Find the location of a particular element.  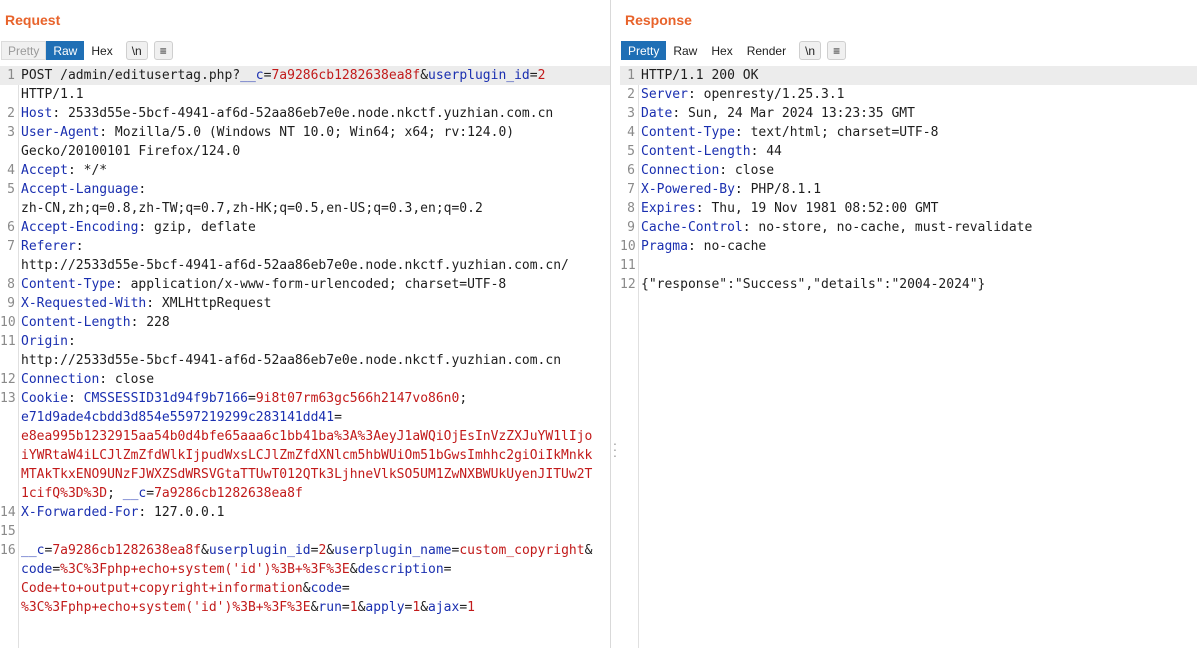

text-token: : 127.0.0.1 is located at coordinates (181, 512).